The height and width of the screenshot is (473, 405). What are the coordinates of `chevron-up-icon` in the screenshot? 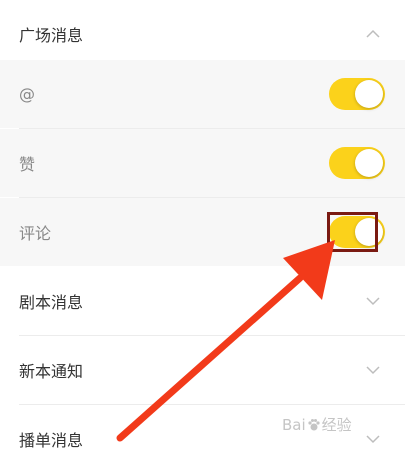 It's located at (373, 34).